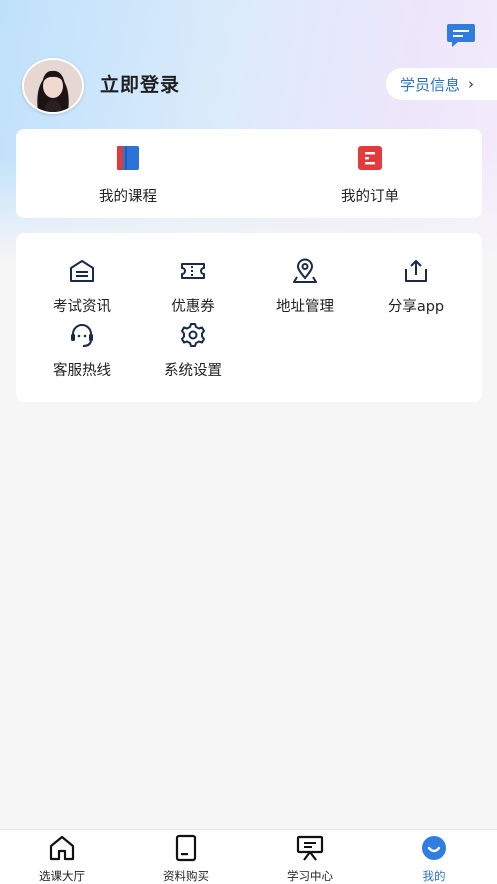 The width and height of the screenshot is (497, 884). I want to click on exam-info-icon, so click(82, 271).